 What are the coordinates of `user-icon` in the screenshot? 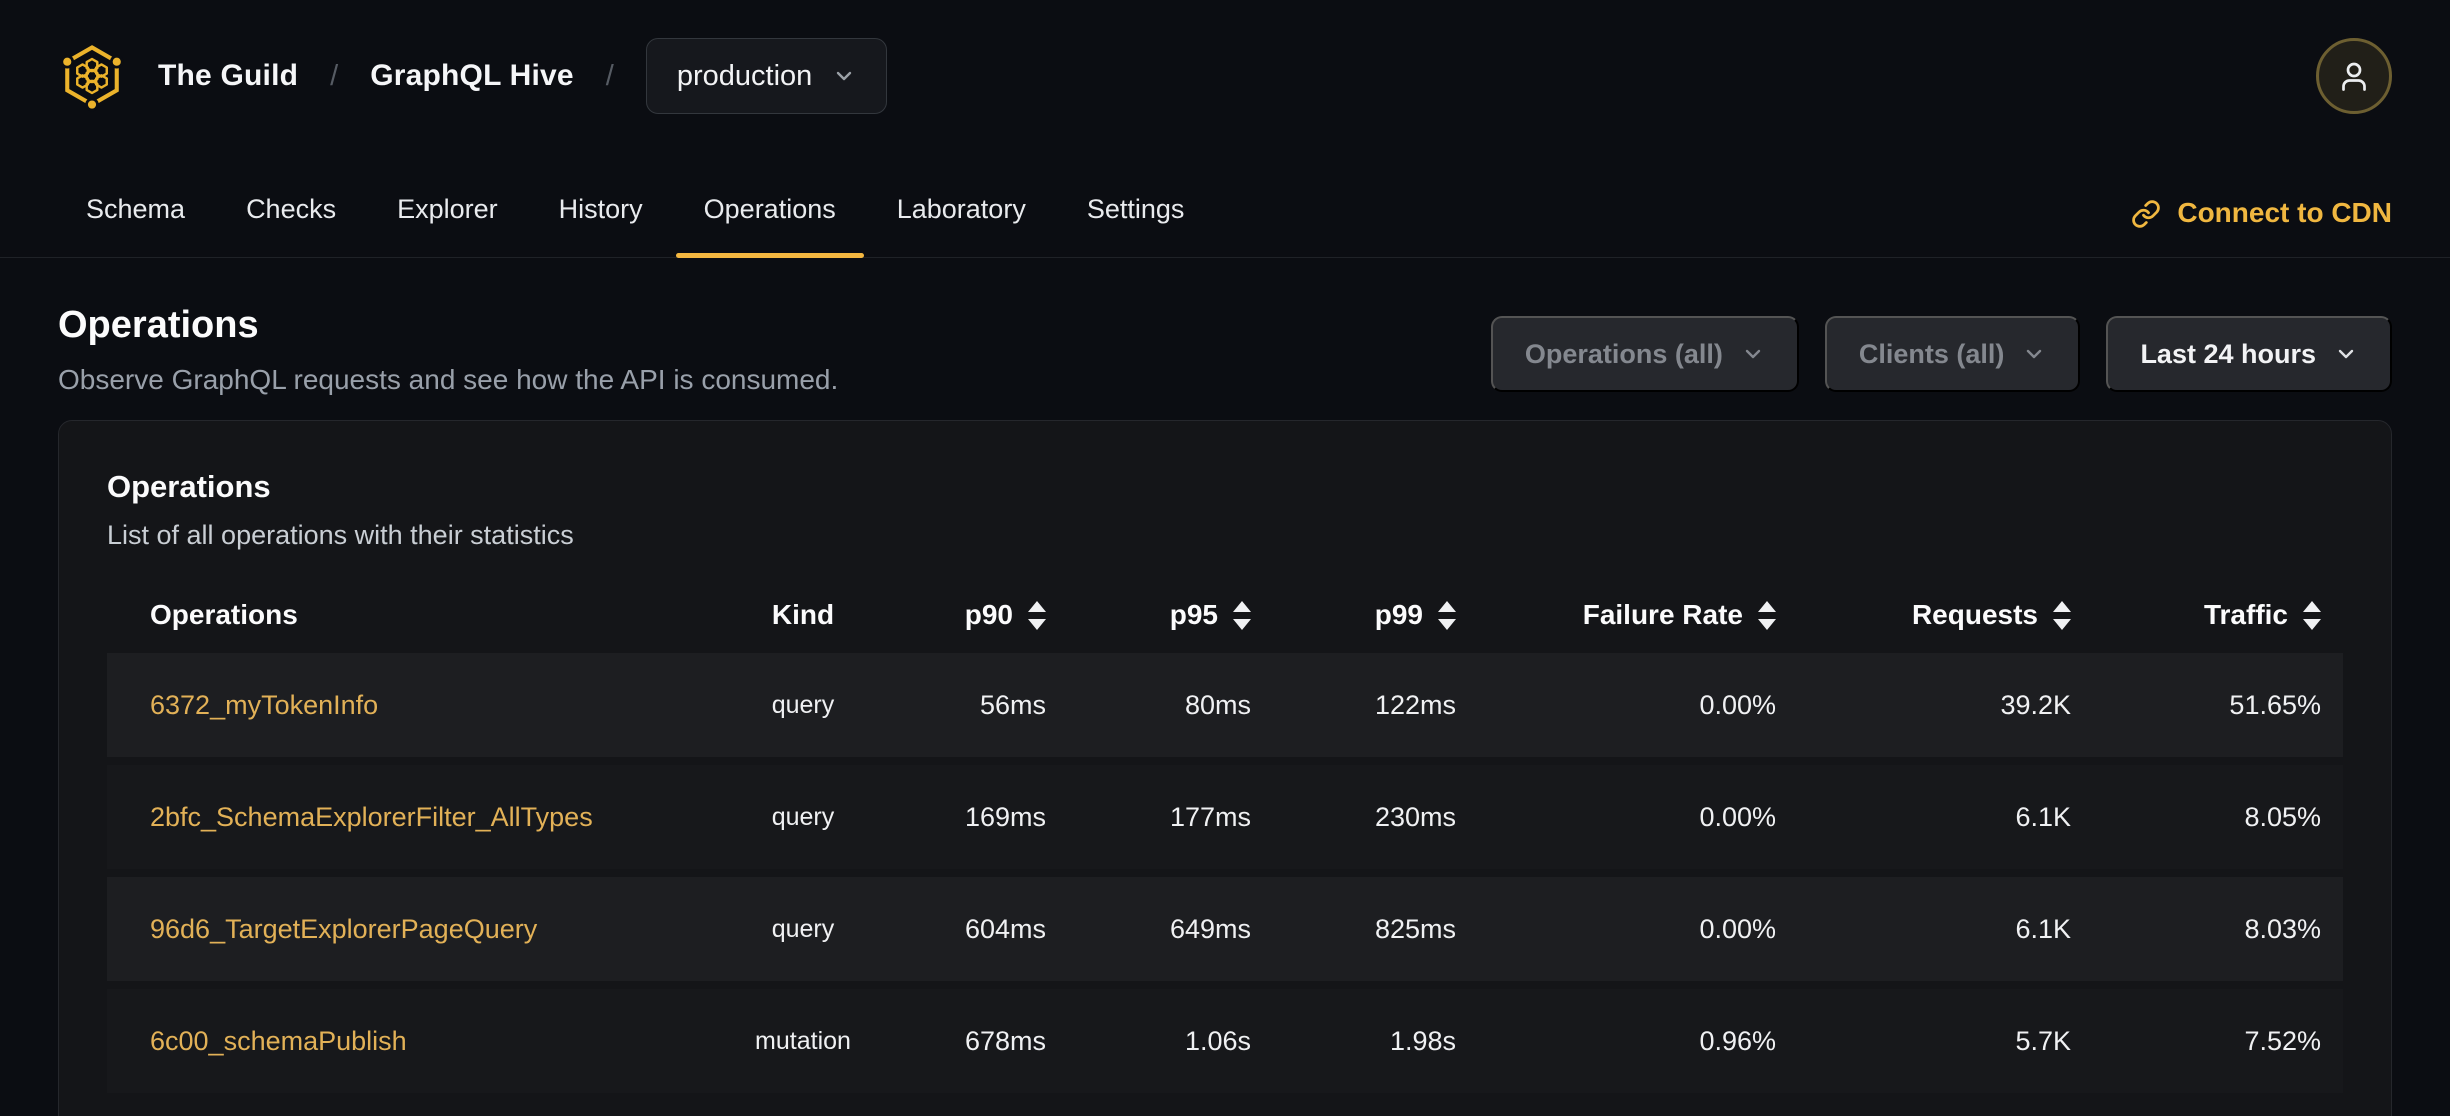 It's located at (2354, 76).